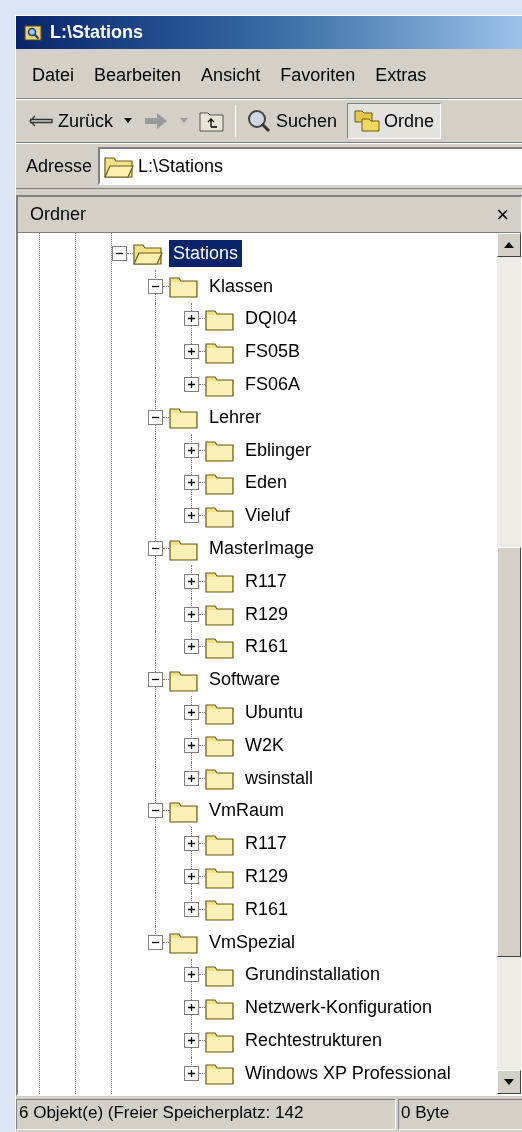  Describe the element at coordinates (367, 121) in the screenshot. I see `folders-icon` at that location.